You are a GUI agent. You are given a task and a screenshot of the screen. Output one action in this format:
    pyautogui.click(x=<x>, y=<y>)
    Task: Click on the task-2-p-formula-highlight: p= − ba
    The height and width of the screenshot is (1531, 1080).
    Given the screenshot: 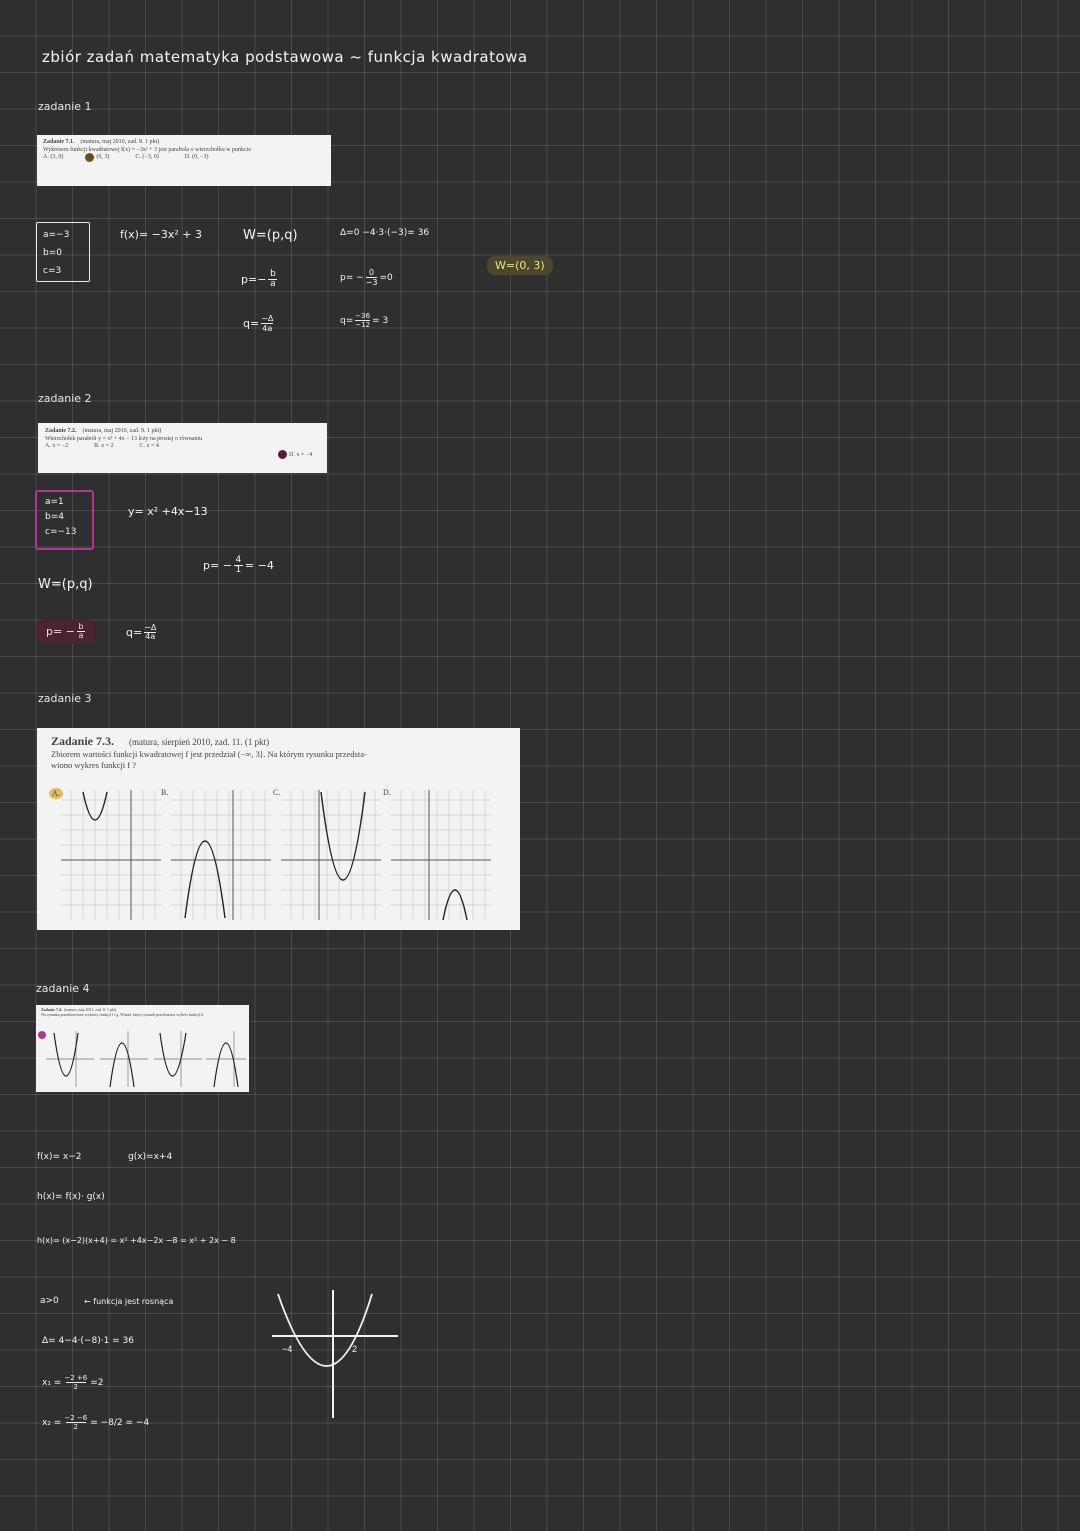 What is the action you would take?
    pyautogui.click(x=65, y=631)
    